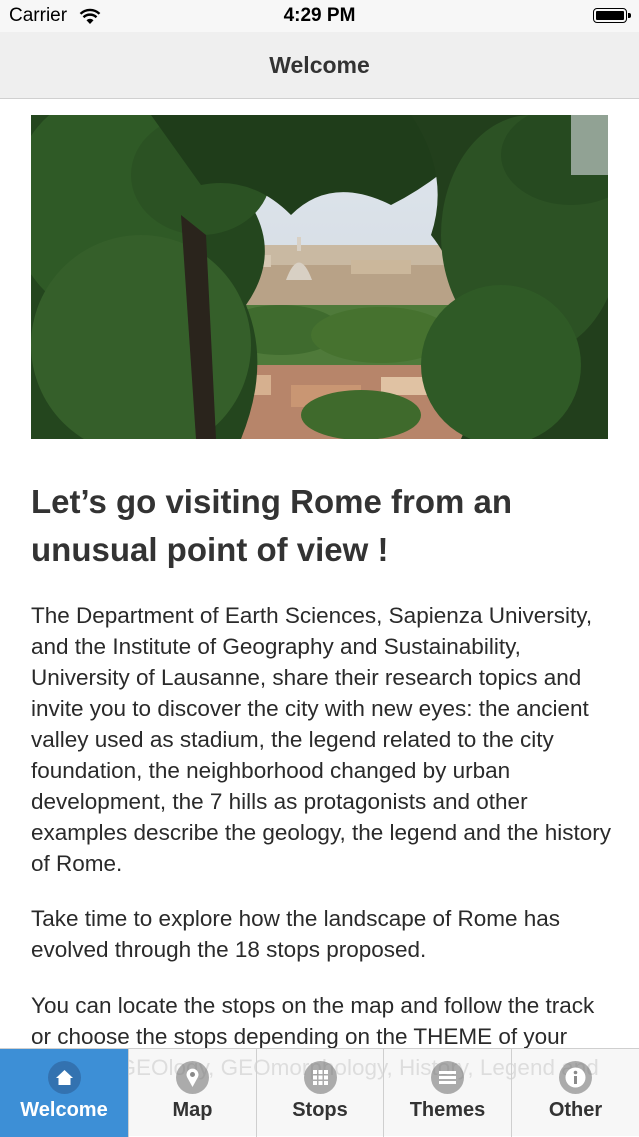 The width and height of the screenshot is (639, 1137). I want to click on tab-welcome: Welcome, so click(64, 1093).